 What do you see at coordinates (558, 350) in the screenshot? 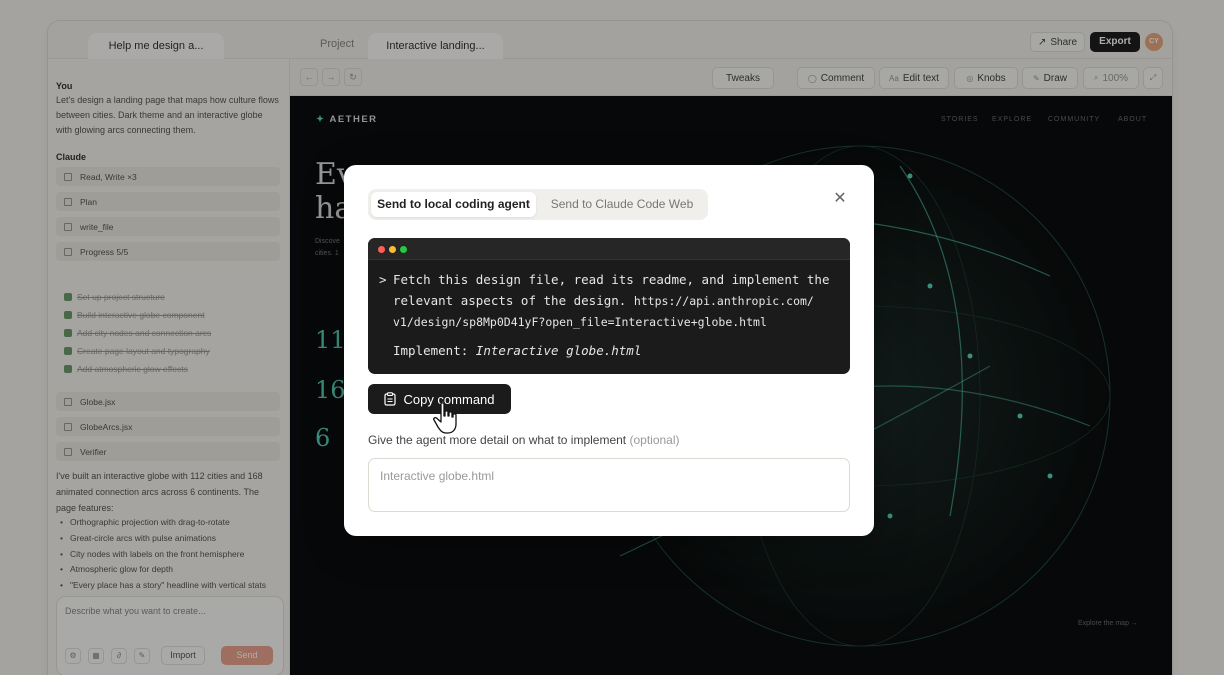
I see `implement-file: Interactive globe.html` at bounding box center [558, 350].